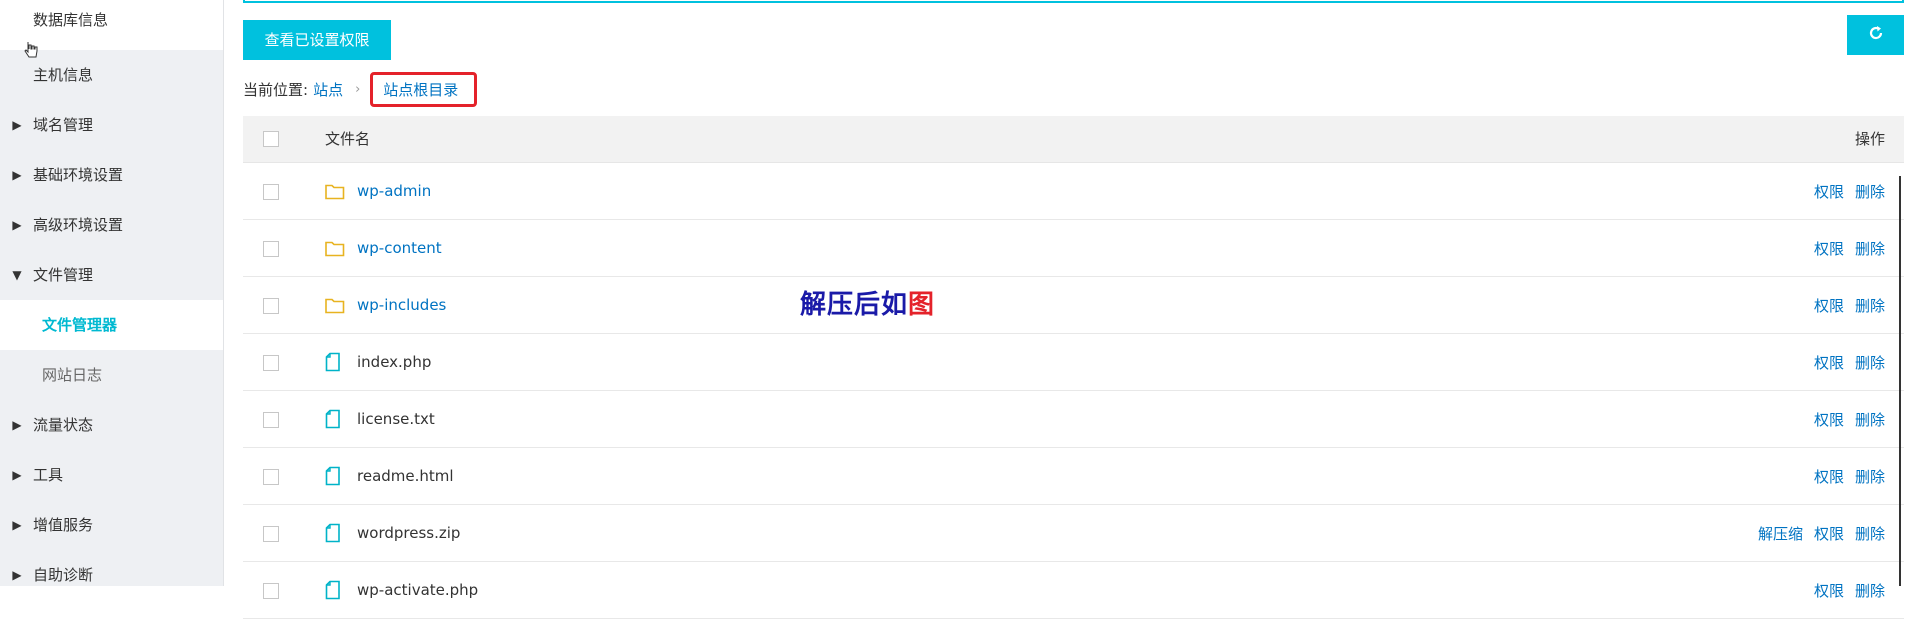 The image size is (1912, 619). Describe the element at coordinates (111, 125) in the screenshot. I see `sidebar-item-domain: ▶ 域名管理` at that location.